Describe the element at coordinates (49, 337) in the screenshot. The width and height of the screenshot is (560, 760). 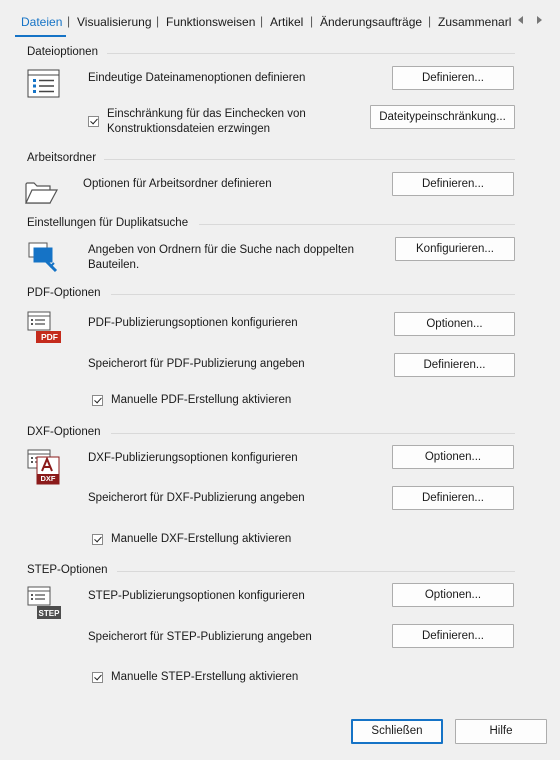
I see `pdf-badge: PDF` at that location.